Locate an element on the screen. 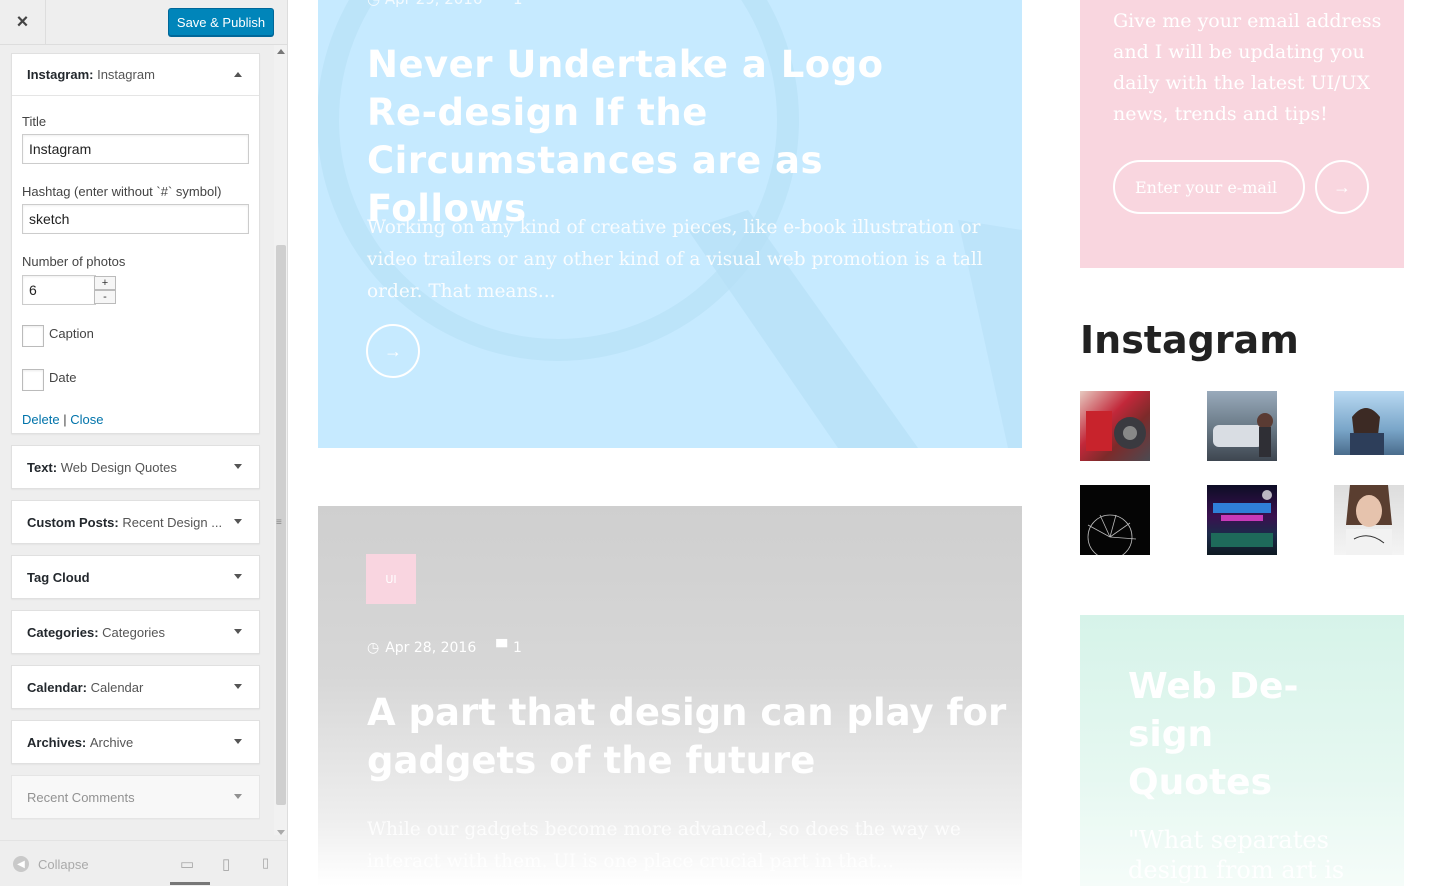  desktop-preview-icon: ▭ is located at coordinates (187, 864).